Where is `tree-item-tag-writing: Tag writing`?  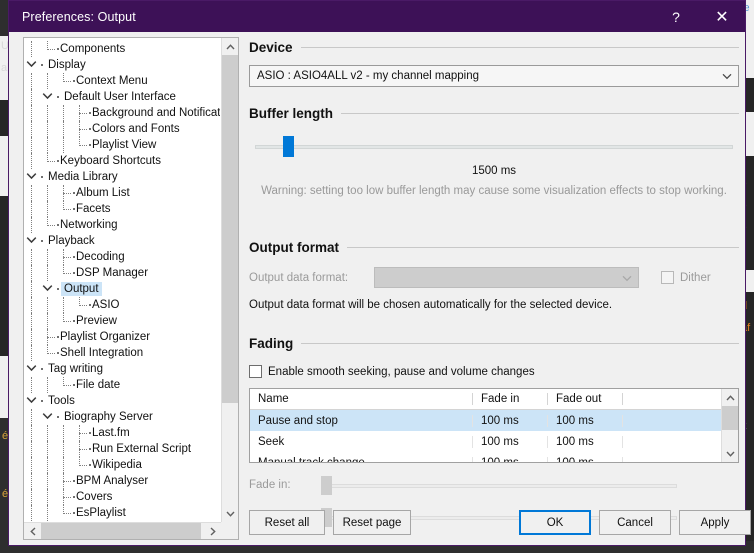
tree-item-tag-writing: Tag writing is located at coordinates (122, 369).